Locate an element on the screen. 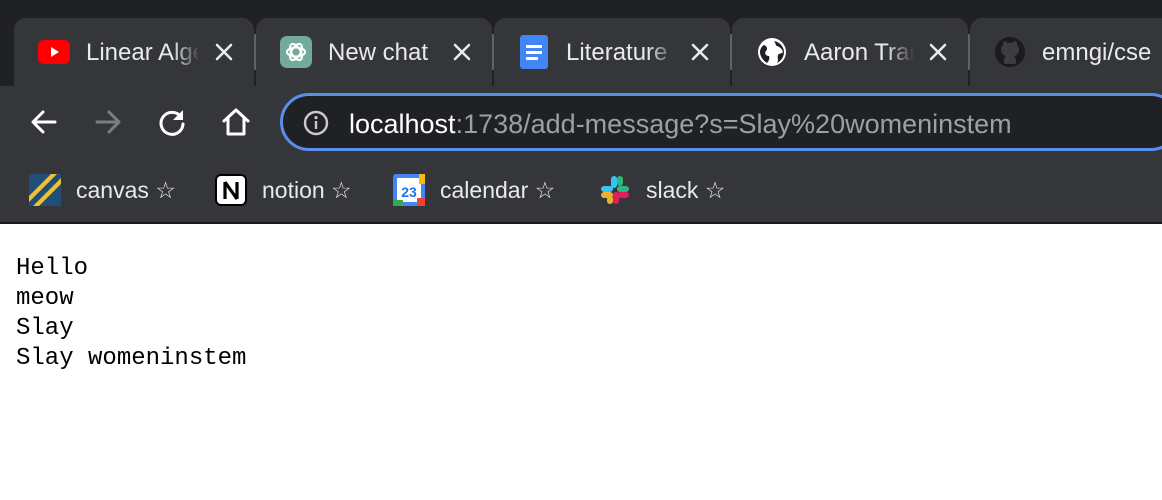  canvas-icon is located at coordinates (45, 190).